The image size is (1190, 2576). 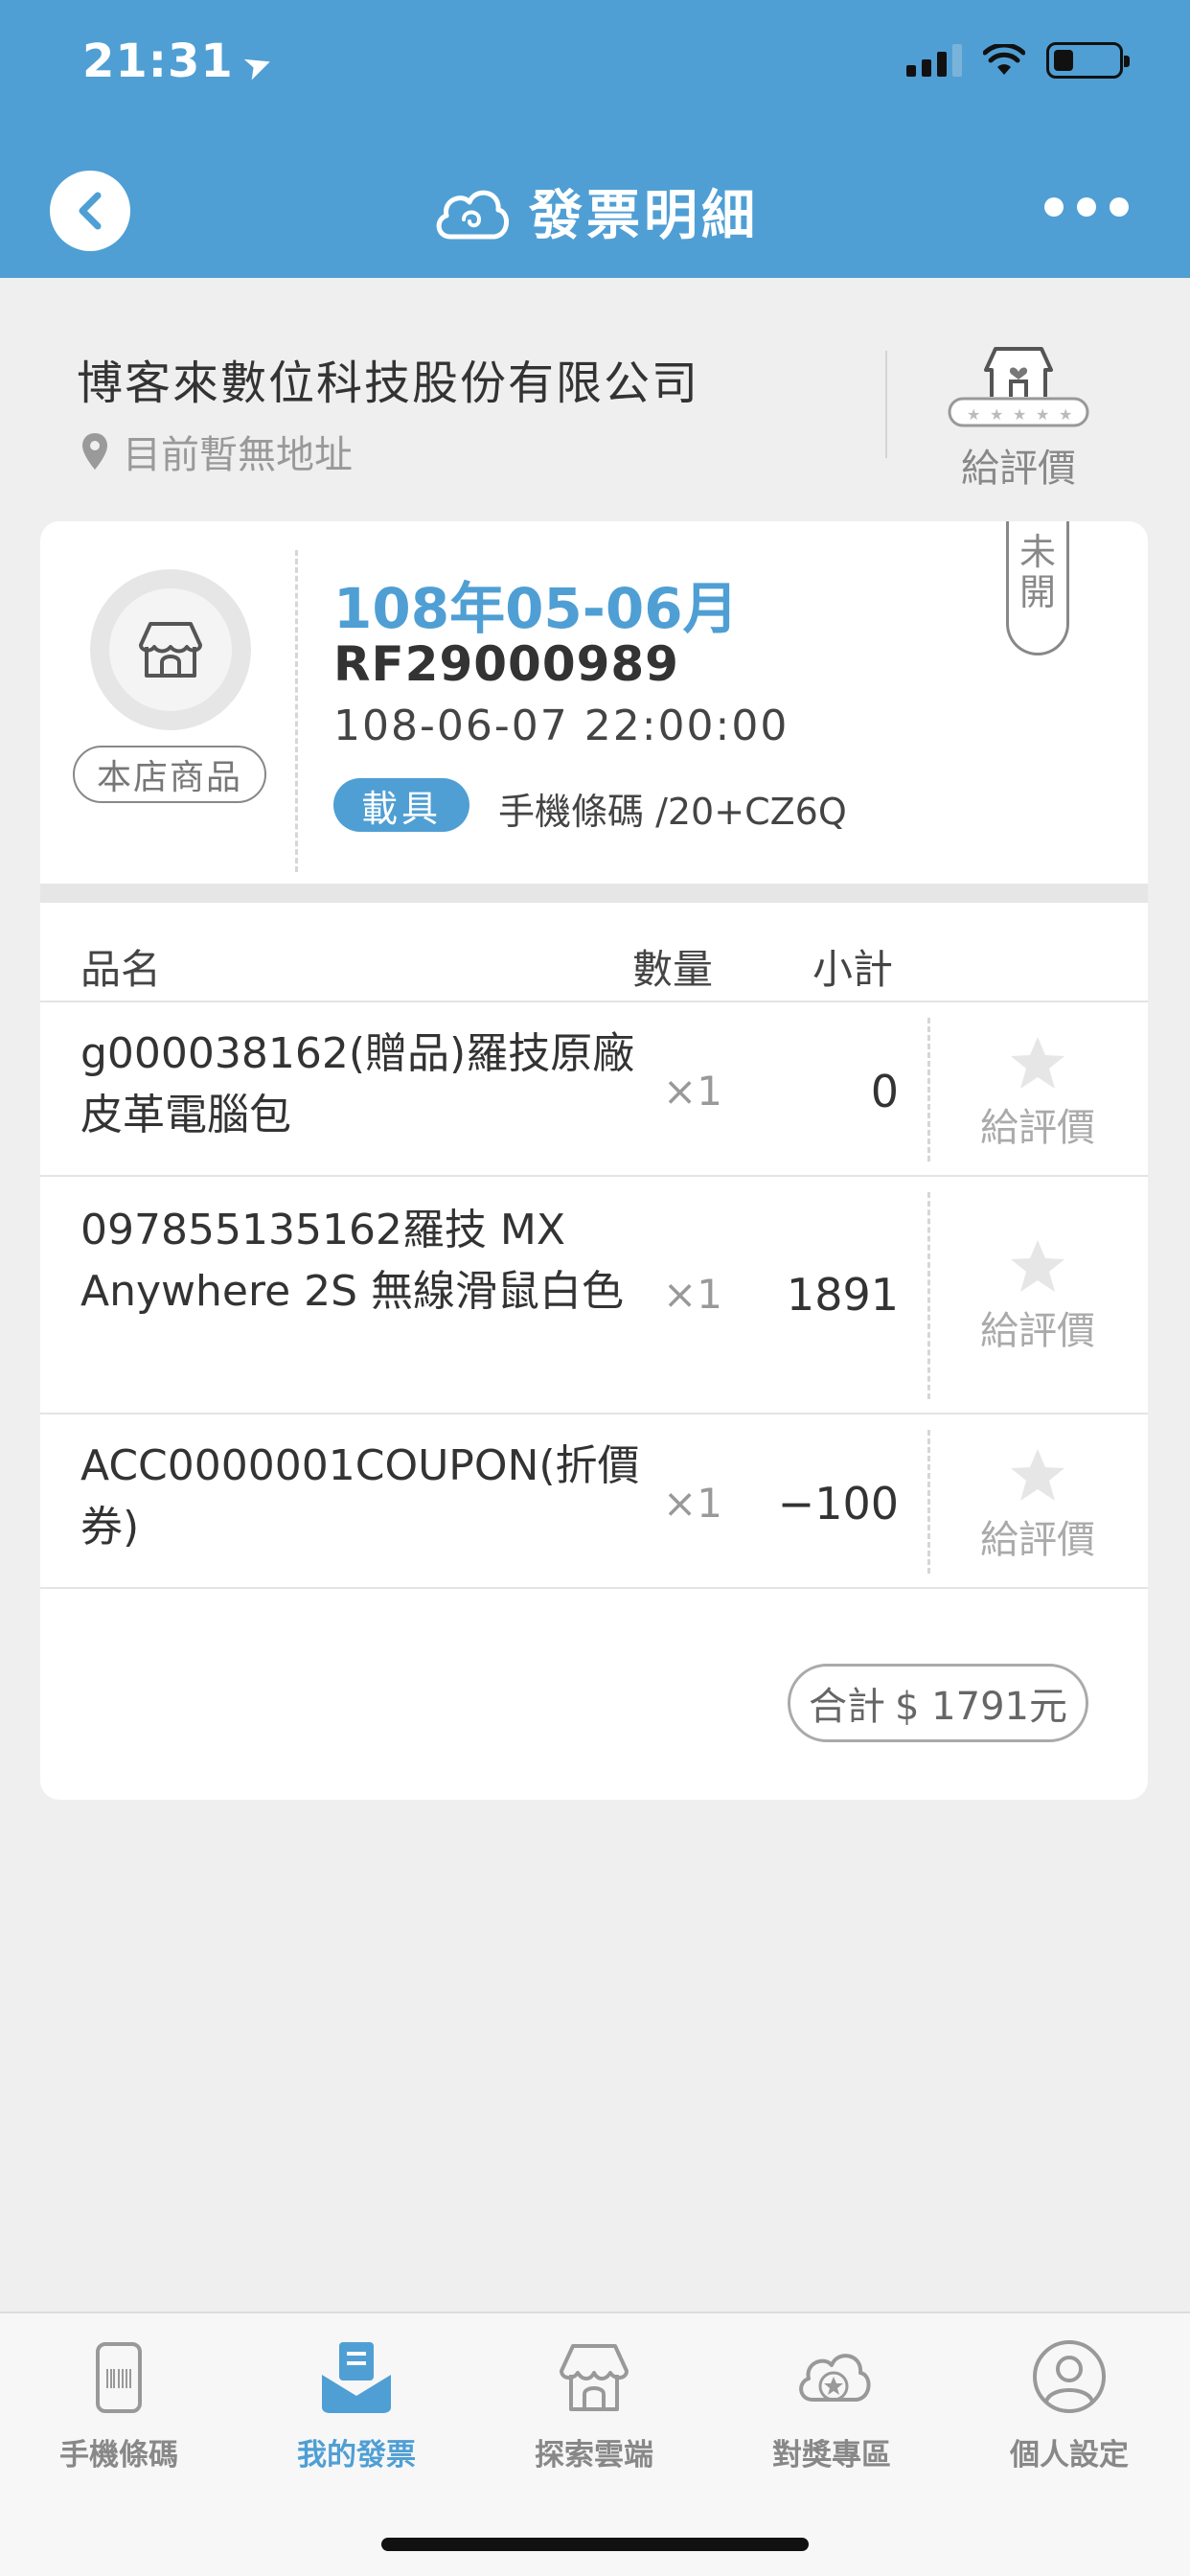 I want to click on shop-avatar, so click(x=171, y=649).